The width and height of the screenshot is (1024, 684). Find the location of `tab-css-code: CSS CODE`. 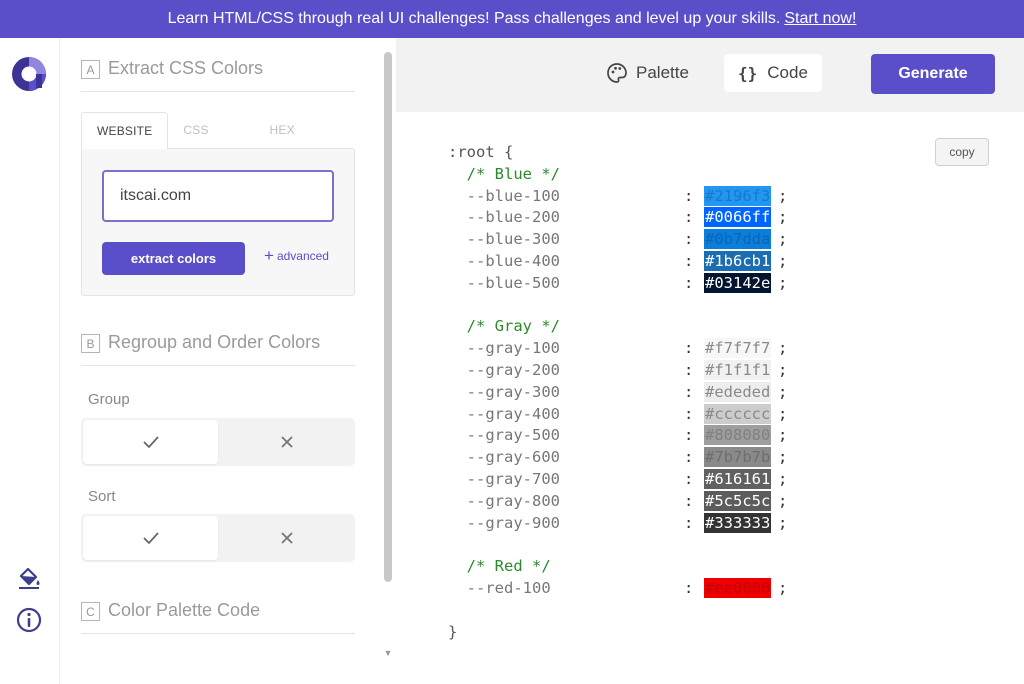

tab-css-code: CSS CODE is located at coordinates (211, 143).